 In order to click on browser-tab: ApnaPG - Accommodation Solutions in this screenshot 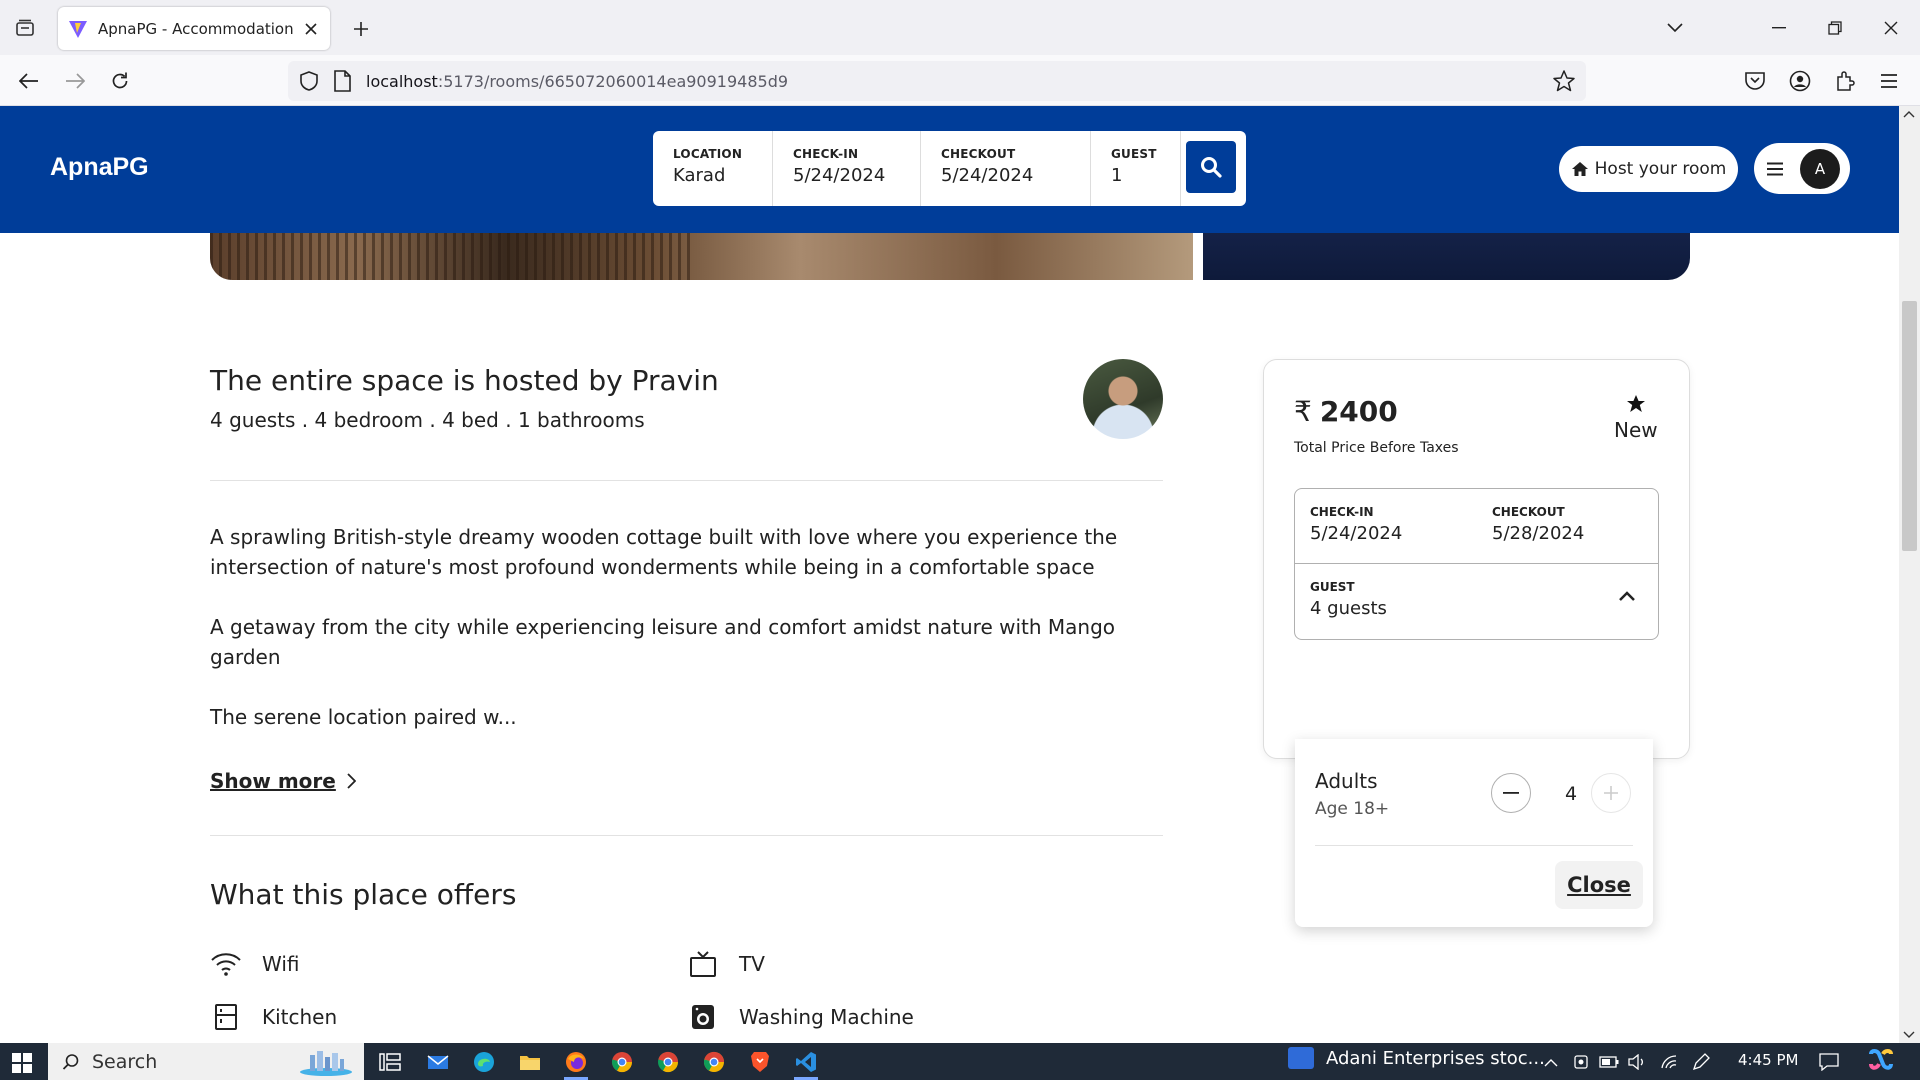, I will do `click(194, 28)`.